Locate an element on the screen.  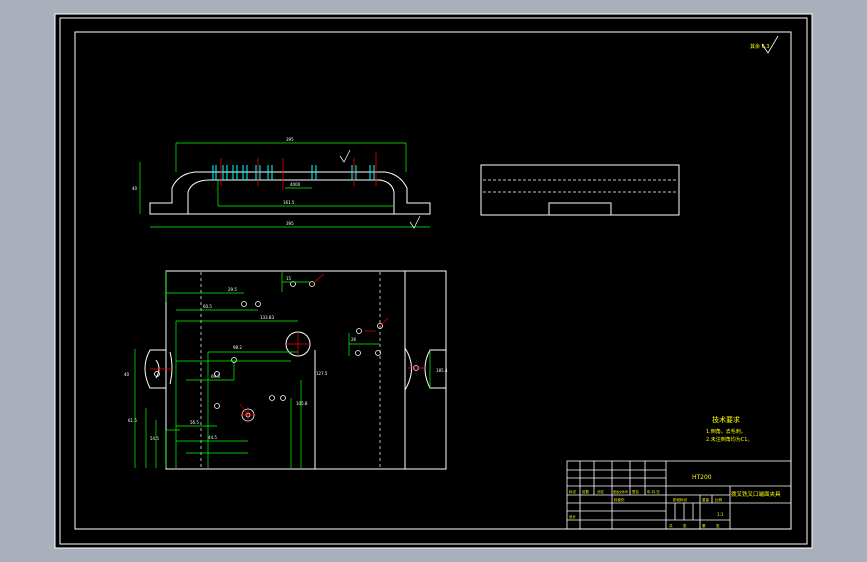
plan-dim-j: 56.5 is located at coordinates (194, 422).